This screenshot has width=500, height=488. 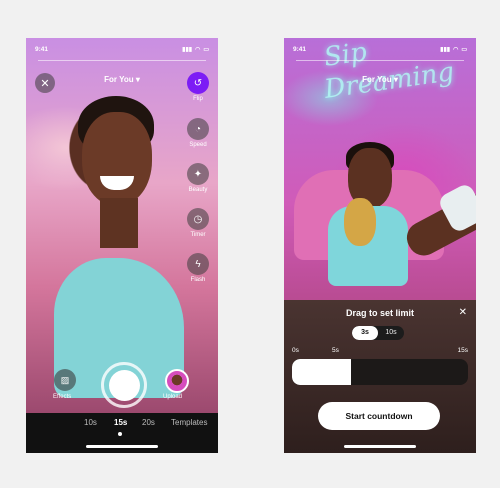 I want to click on tool-label-timer: Timer, so click(x=198, y=235).